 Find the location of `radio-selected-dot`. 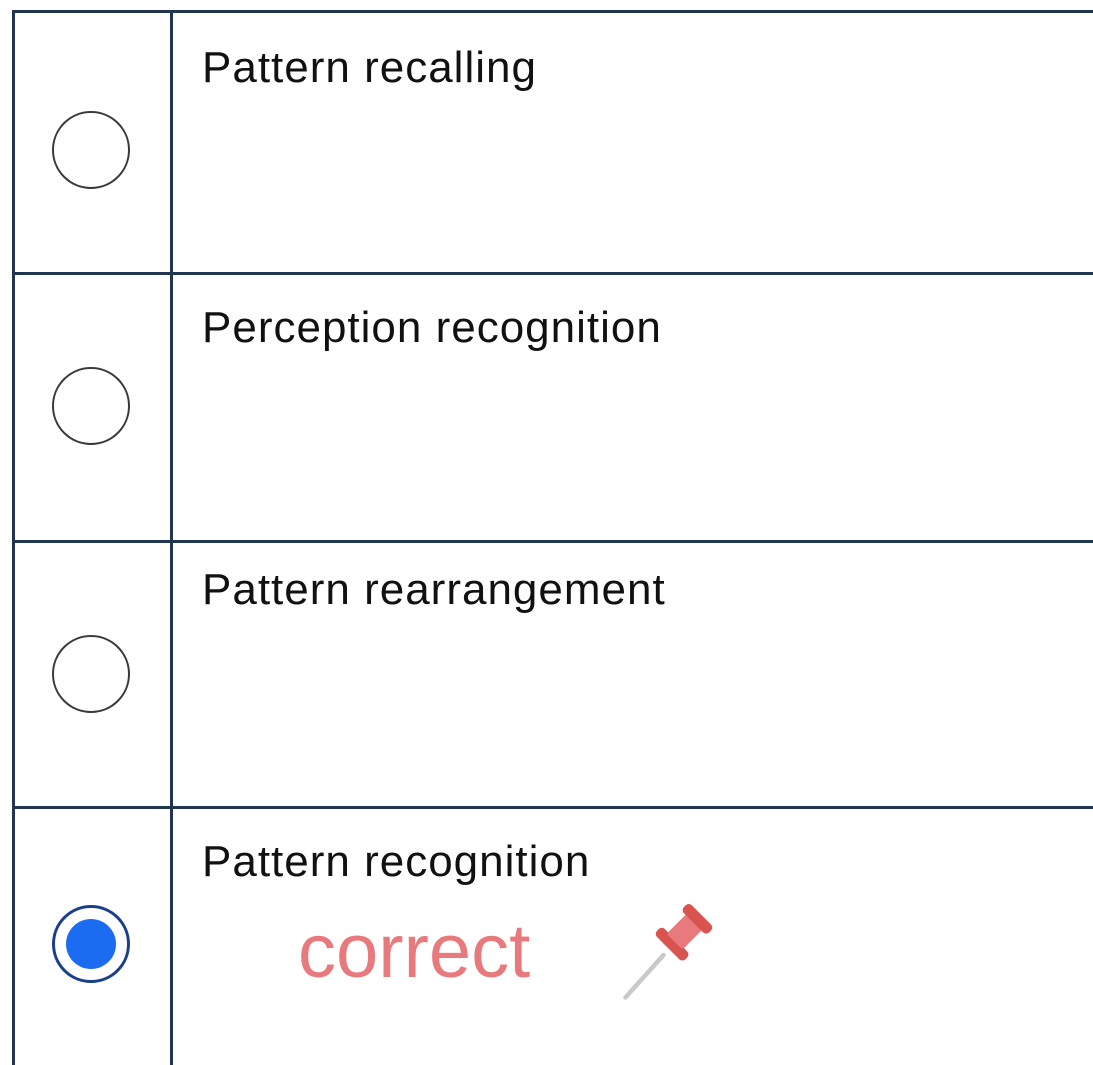

radio-selected-dot is located at coordinates (91, 944).